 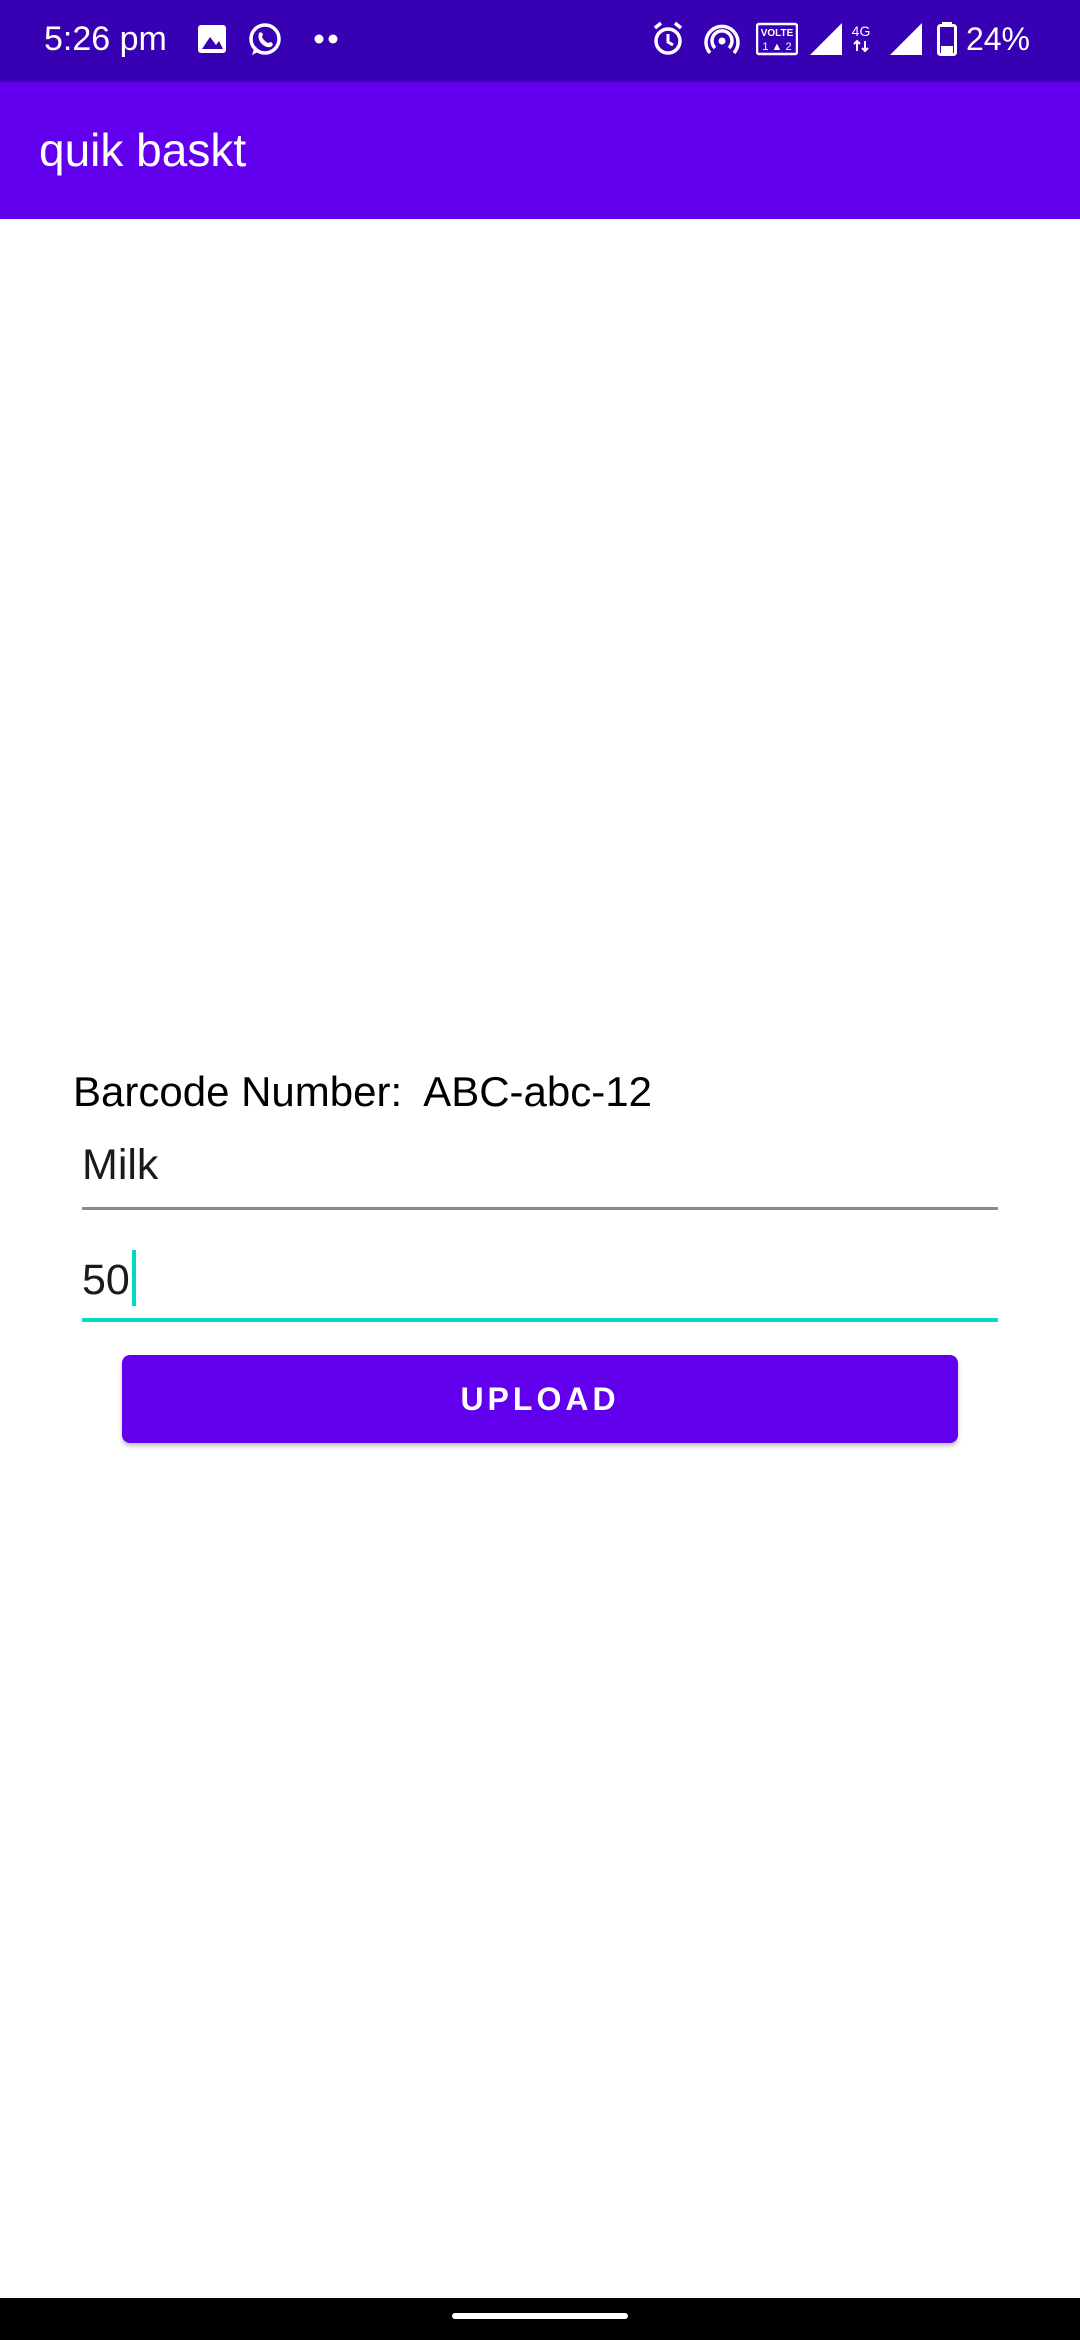 What do you see at coordinates (540, 1278) in the screenshot?
I see `price-field: 50` at bounding box center [540, 1278].